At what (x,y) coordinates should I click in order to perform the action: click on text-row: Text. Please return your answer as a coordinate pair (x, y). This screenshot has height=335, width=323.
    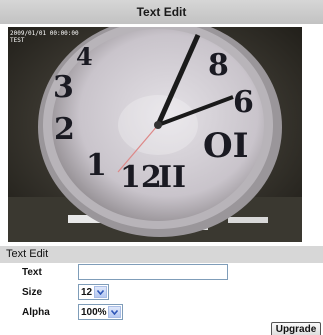
    Looking at the image, I should click on (161, 274).